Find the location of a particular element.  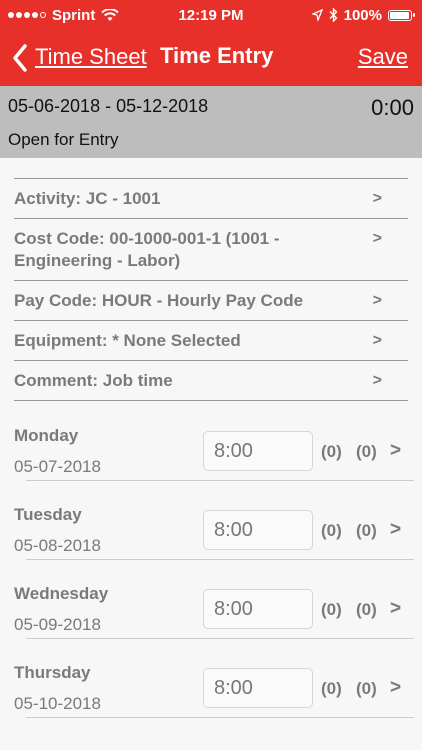

day-row-tuesday: Tuesday 05-08-2018 (0) (0) > is located at coordinates (211, 536).